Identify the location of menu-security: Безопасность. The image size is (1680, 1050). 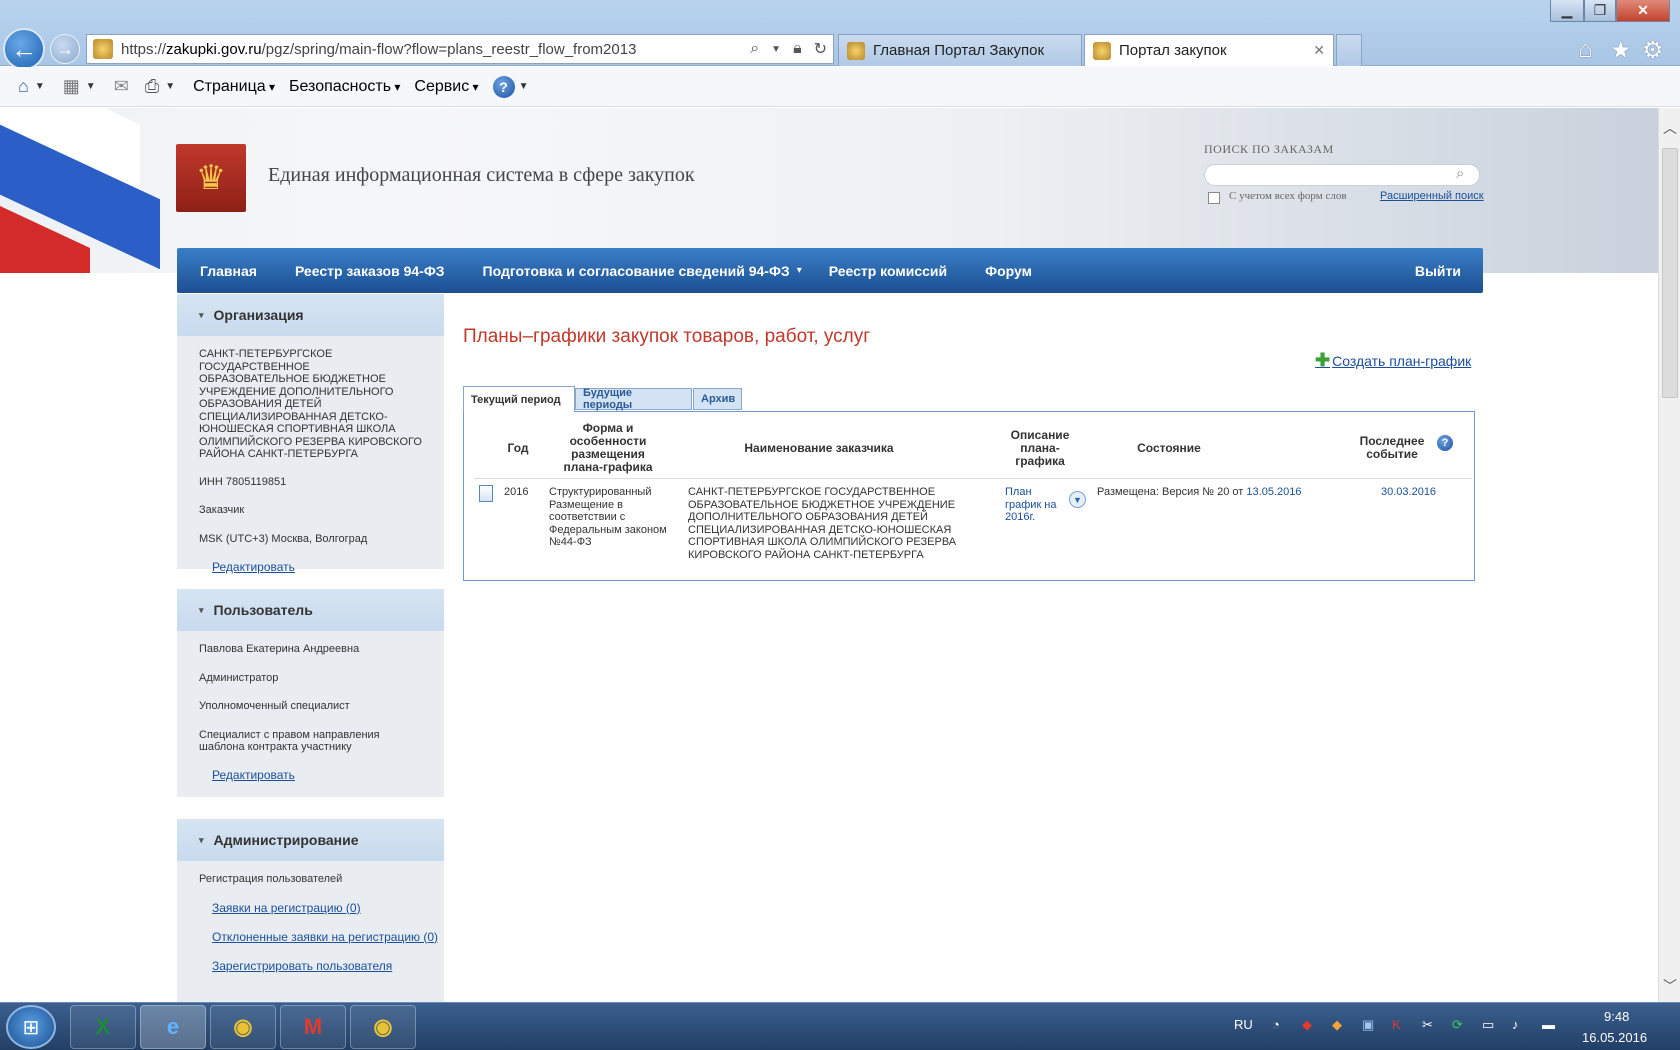
(344, 87).